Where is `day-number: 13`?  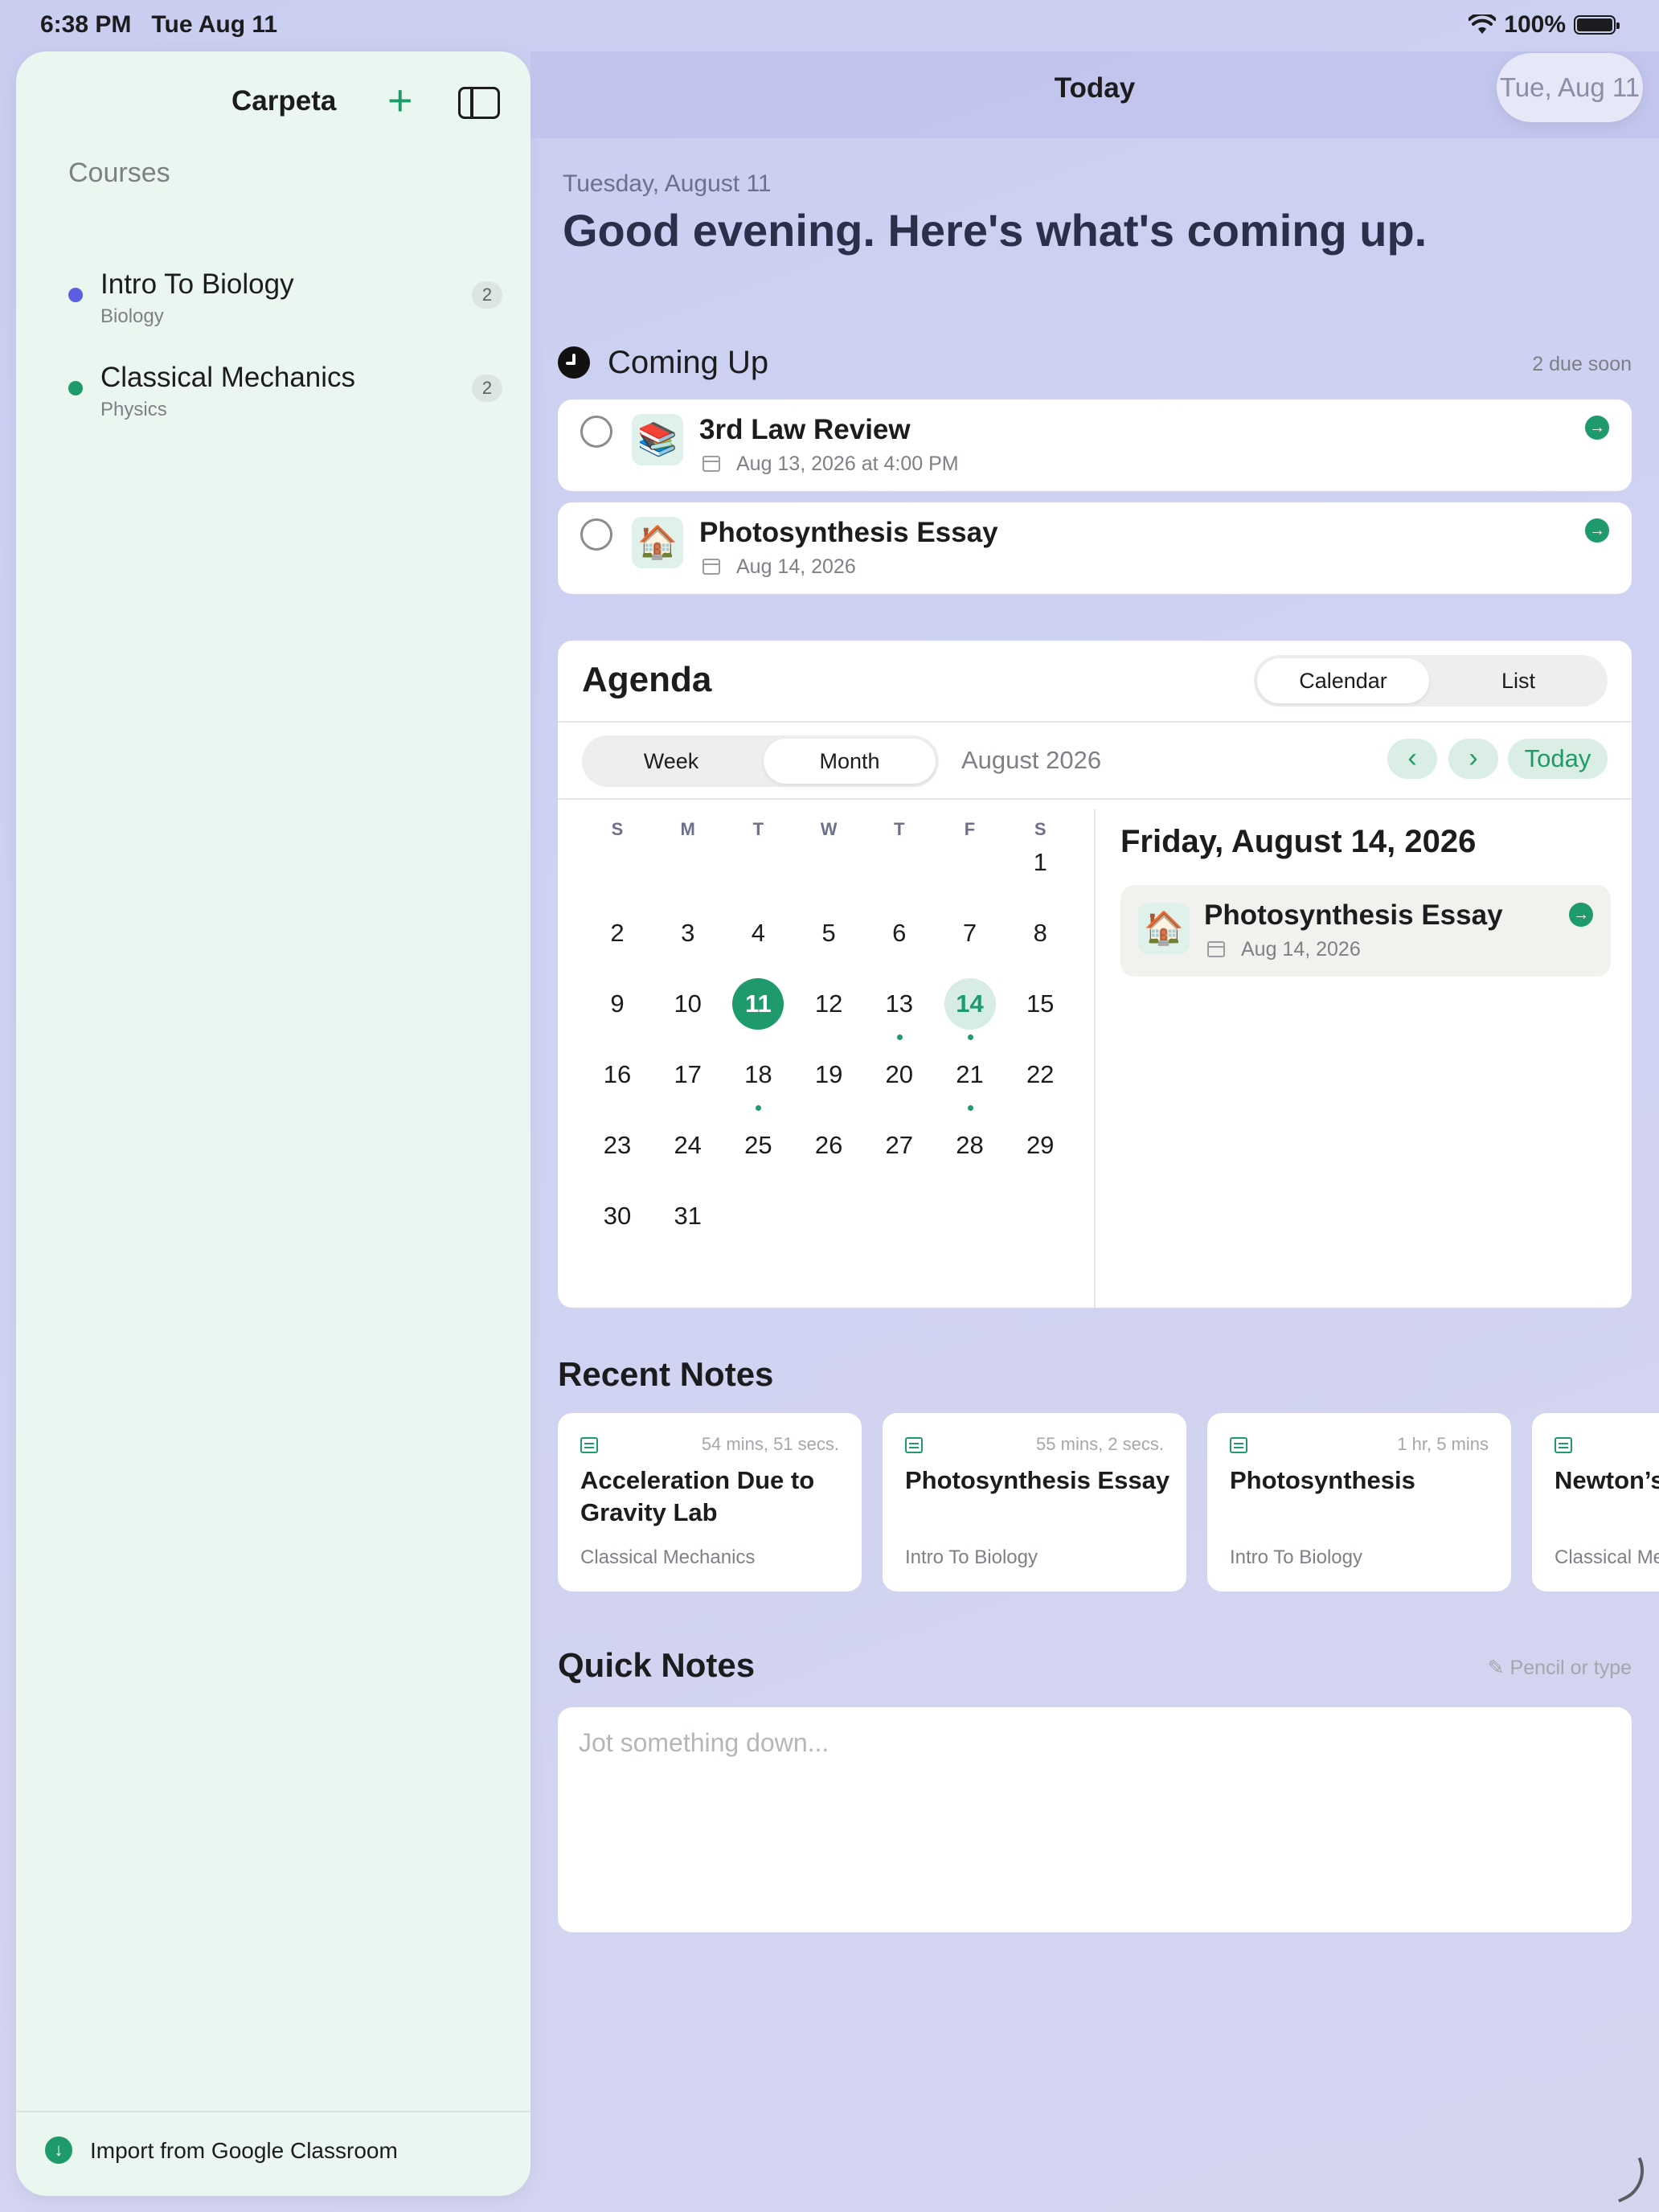 day-number: 13 is located at coordinates (899, 1003).